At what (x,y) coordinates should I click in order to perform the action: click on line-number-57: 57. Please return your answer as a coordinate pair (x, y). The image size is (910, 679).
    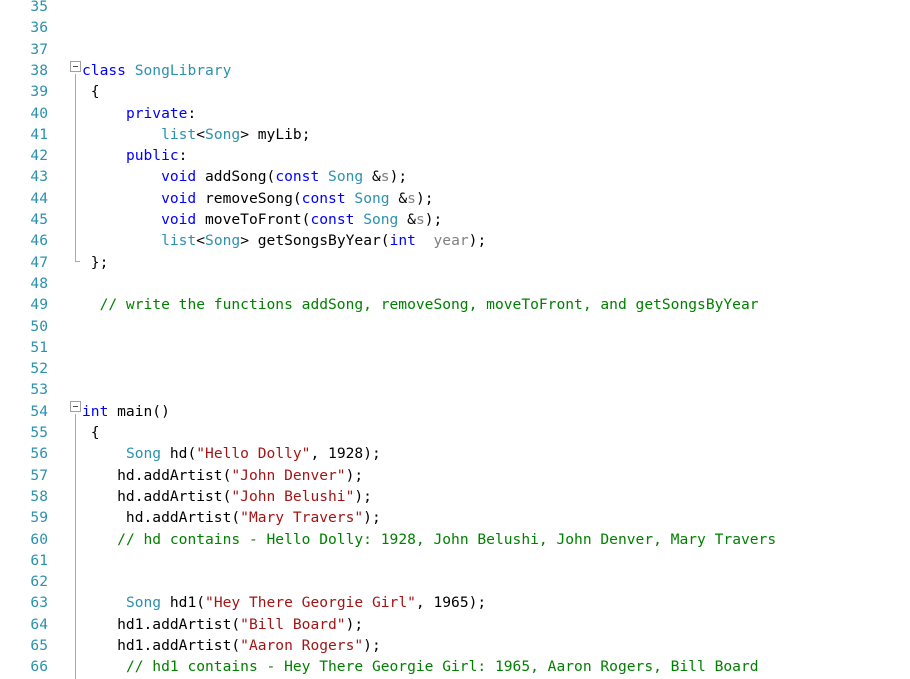
    Looking at the image, I should click on (39, 475).